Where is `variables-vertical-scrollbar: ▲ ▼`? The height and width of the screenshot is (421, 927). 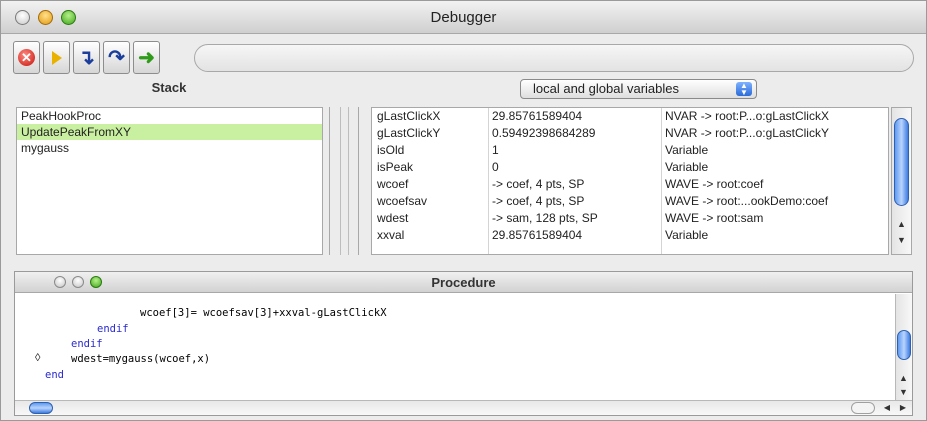 variables-vertical-scrollbar: ▲ ▼ is located at coordinates (901, 181).